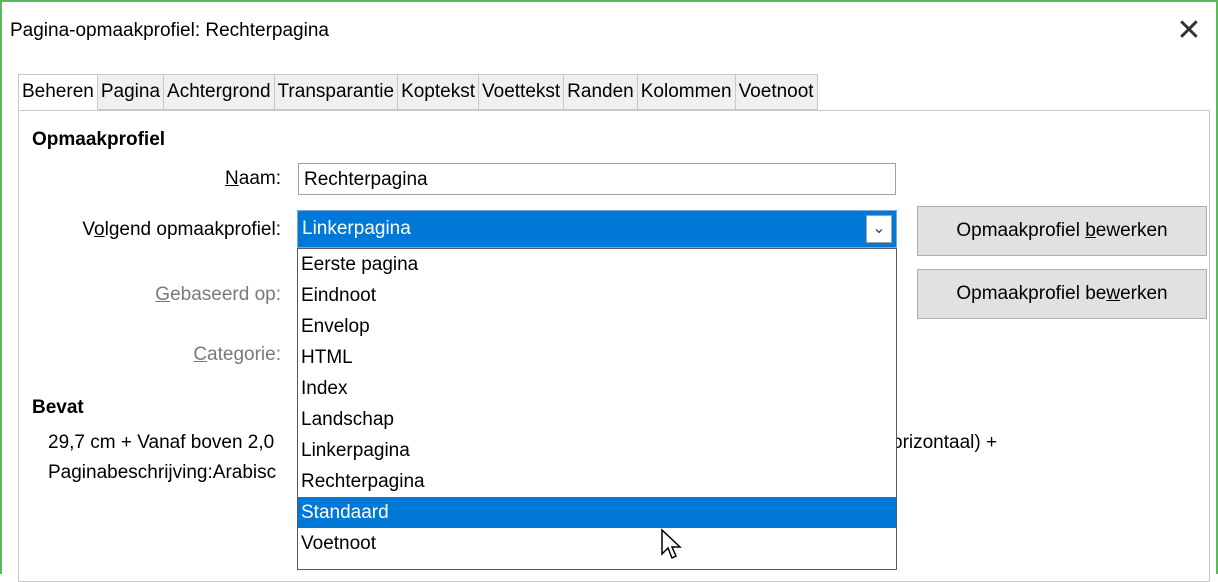 The image size is (1218, 582). I want to click on tab-transparantie: Transparantie, so click(336, 92).